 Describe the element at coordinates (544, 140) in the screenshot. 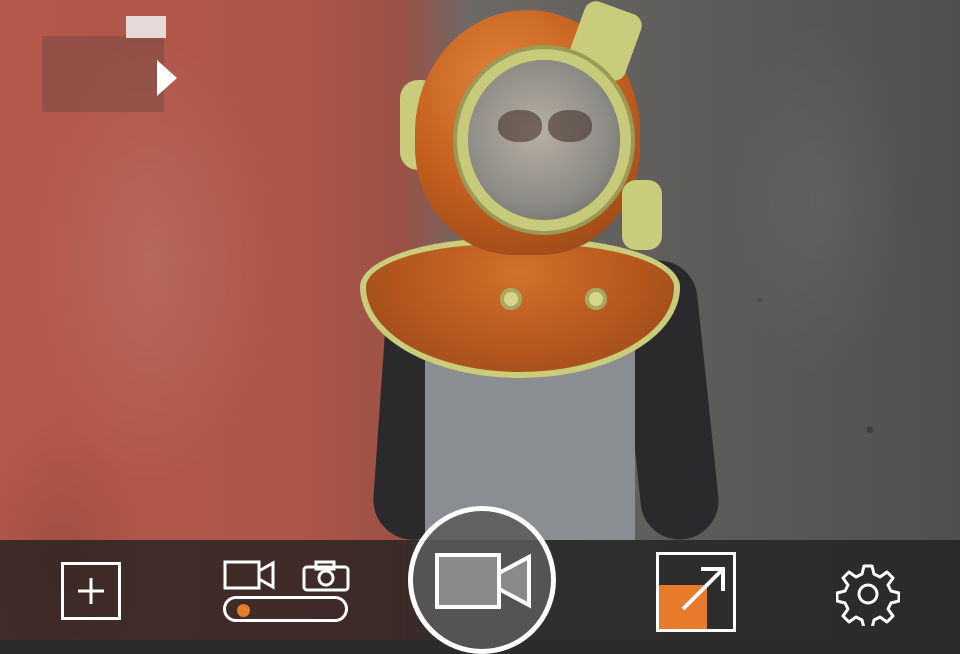

I see `helmet-faceplate` at that location.